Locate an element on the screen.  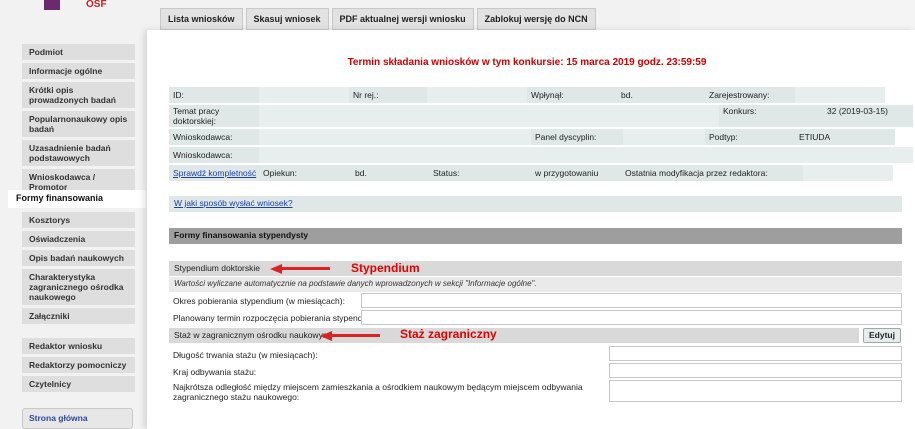
odleglosc-field is located at coordinates (755, 391).